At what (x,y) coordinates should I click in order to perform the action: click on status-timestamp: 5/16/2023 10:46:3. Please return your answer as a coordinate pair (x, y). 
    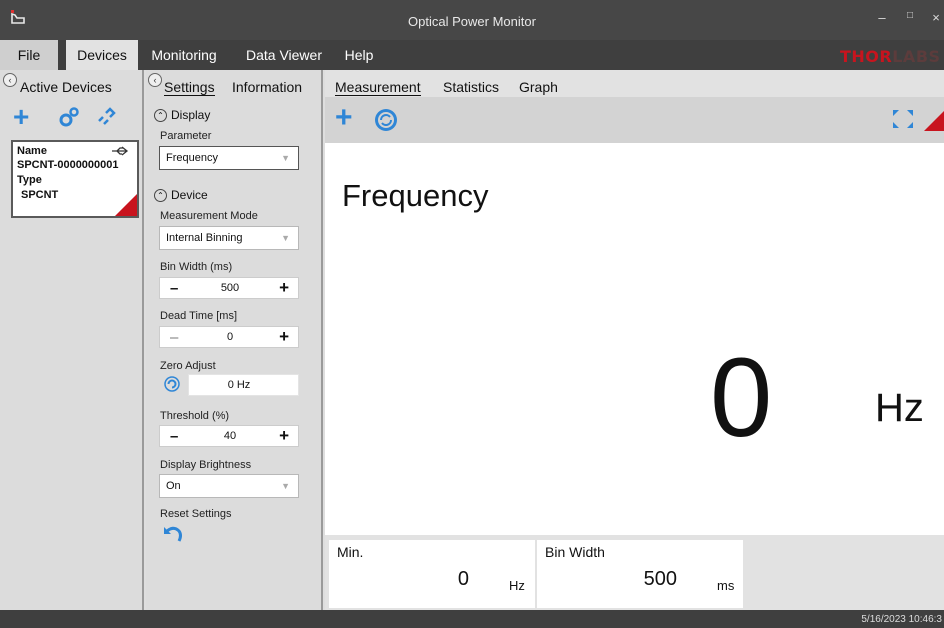
    Looking at the image, I should click on (901, 619).